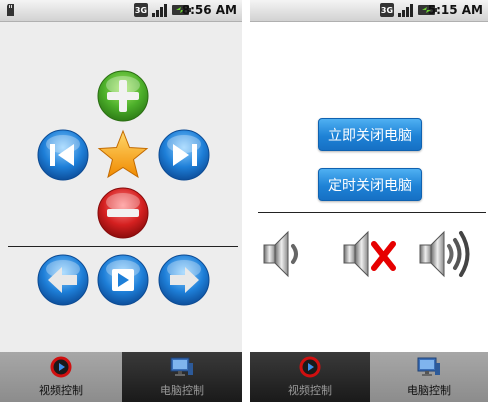 The image size is (488, 402). Describe the element at coordinates (121, 11) in the screenshot. I see `status-bar: 3G 8:56 AM` at that location.